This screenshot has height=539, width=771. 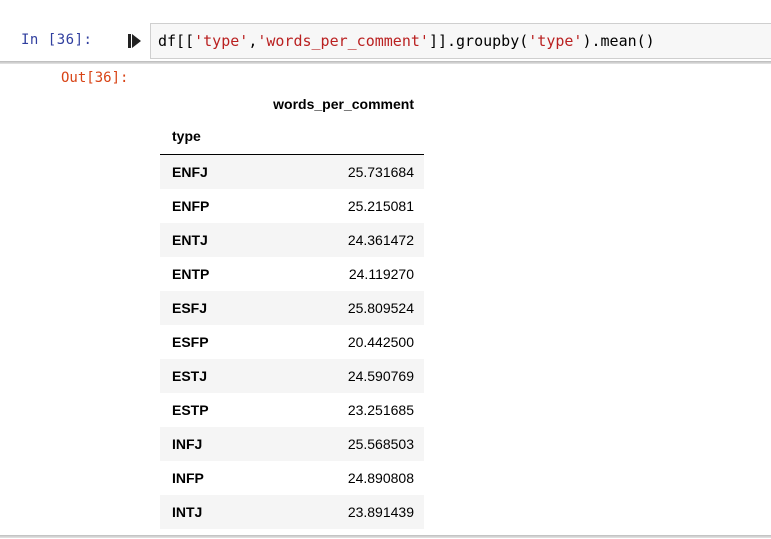 What do you see at coordinates (385, 536) in the screenshot?
I see `bottom-divider` at bounding box center [385, 536].